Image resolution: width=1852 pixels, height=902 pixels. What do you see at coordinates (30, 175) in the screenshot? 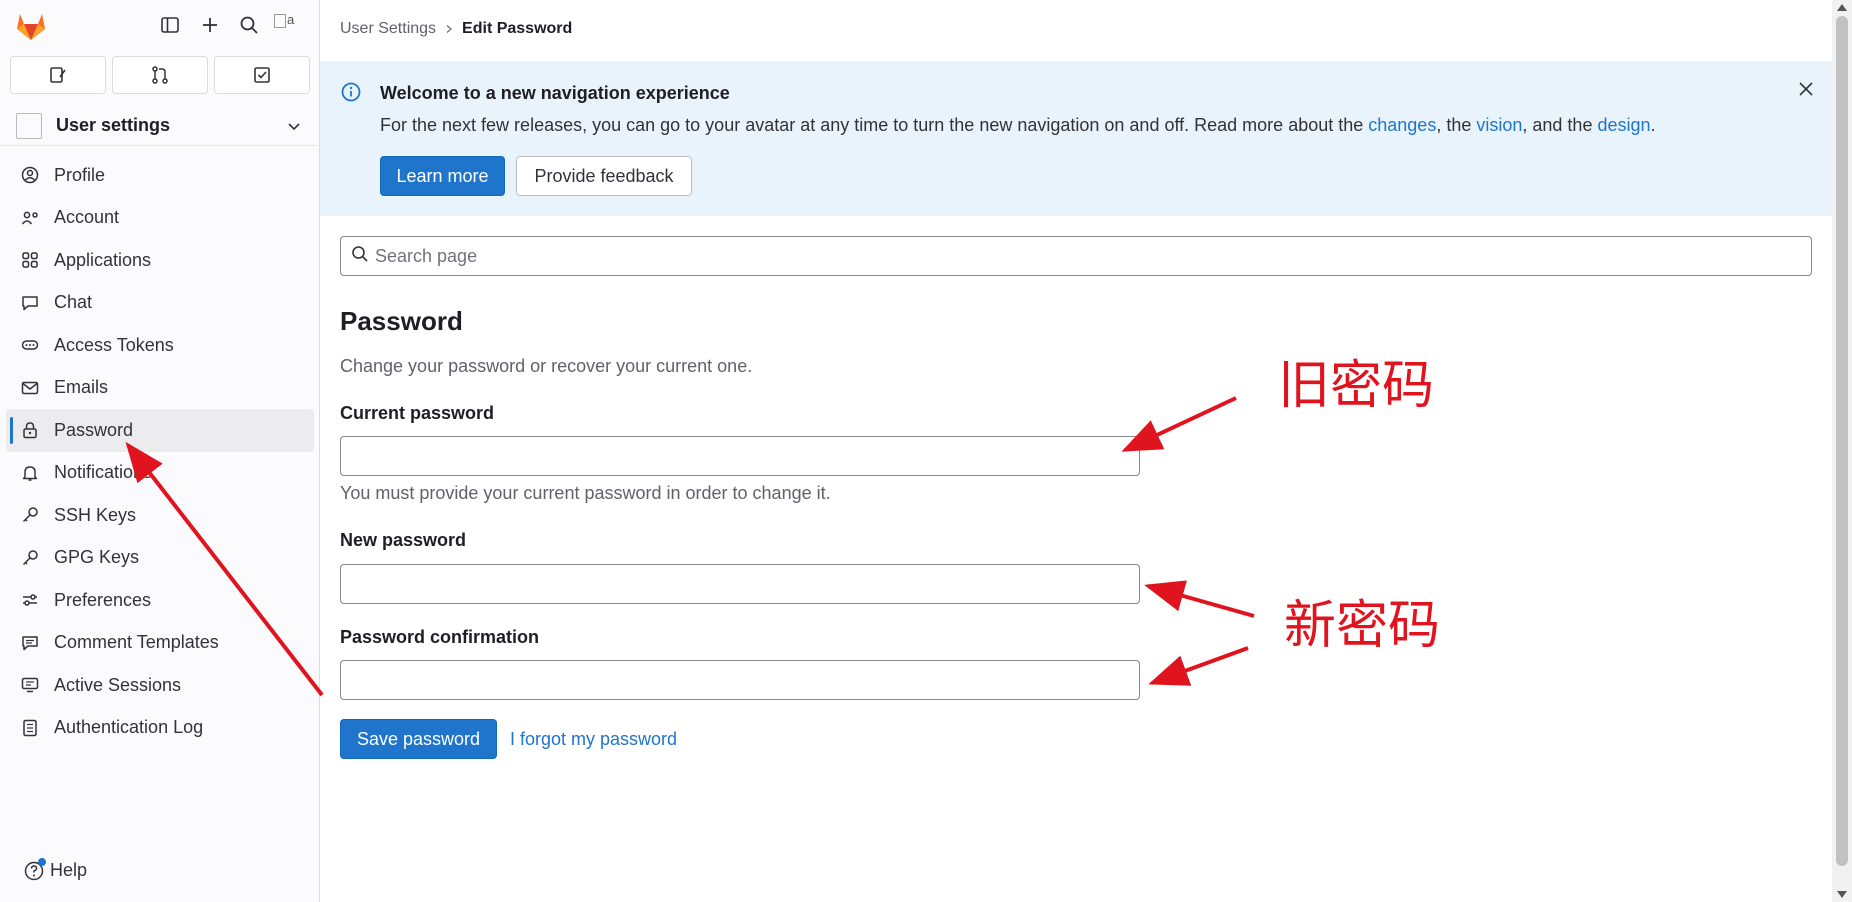
I see `profile-icon` at bounding box center [30, 175].